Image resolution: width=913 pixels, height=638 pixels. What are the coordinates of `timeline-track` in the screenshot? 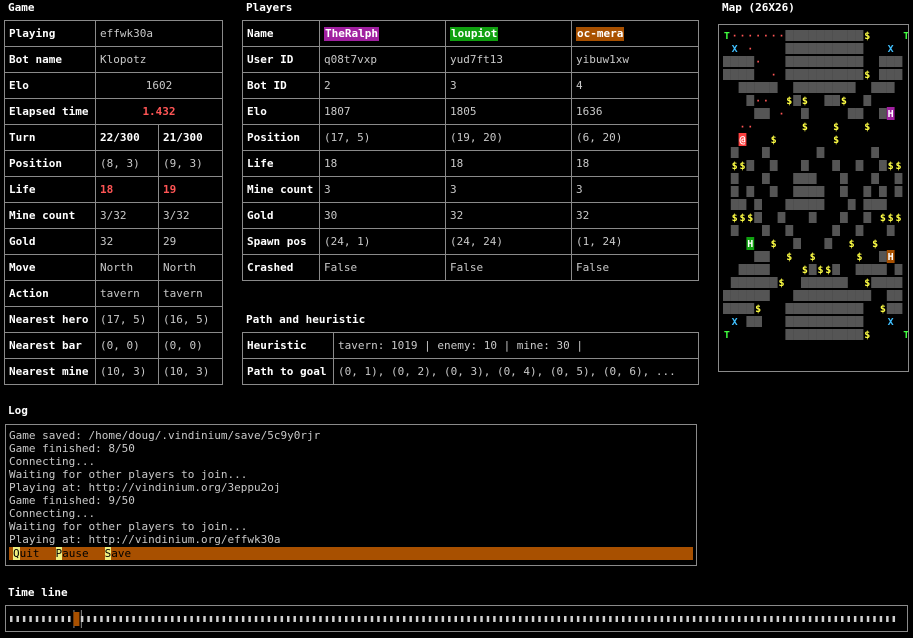 It's located at (456, 618).